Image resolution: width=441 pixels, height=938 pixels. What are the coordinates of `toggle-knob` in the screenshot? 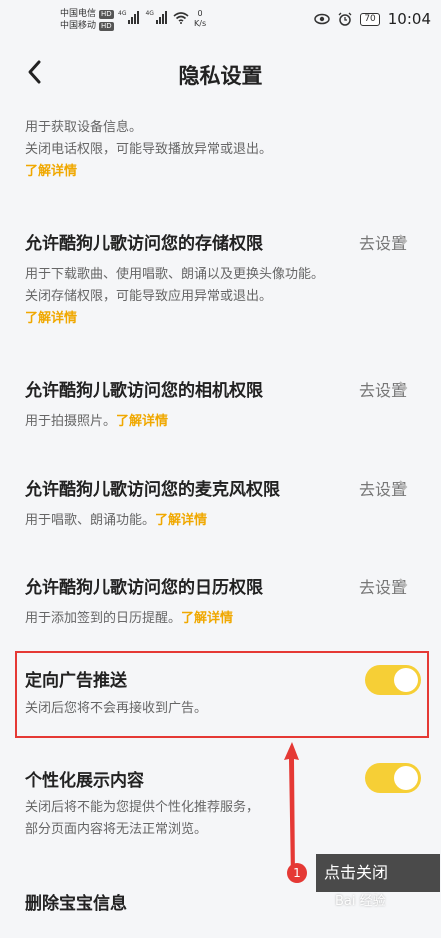 It's located at (406, 778).